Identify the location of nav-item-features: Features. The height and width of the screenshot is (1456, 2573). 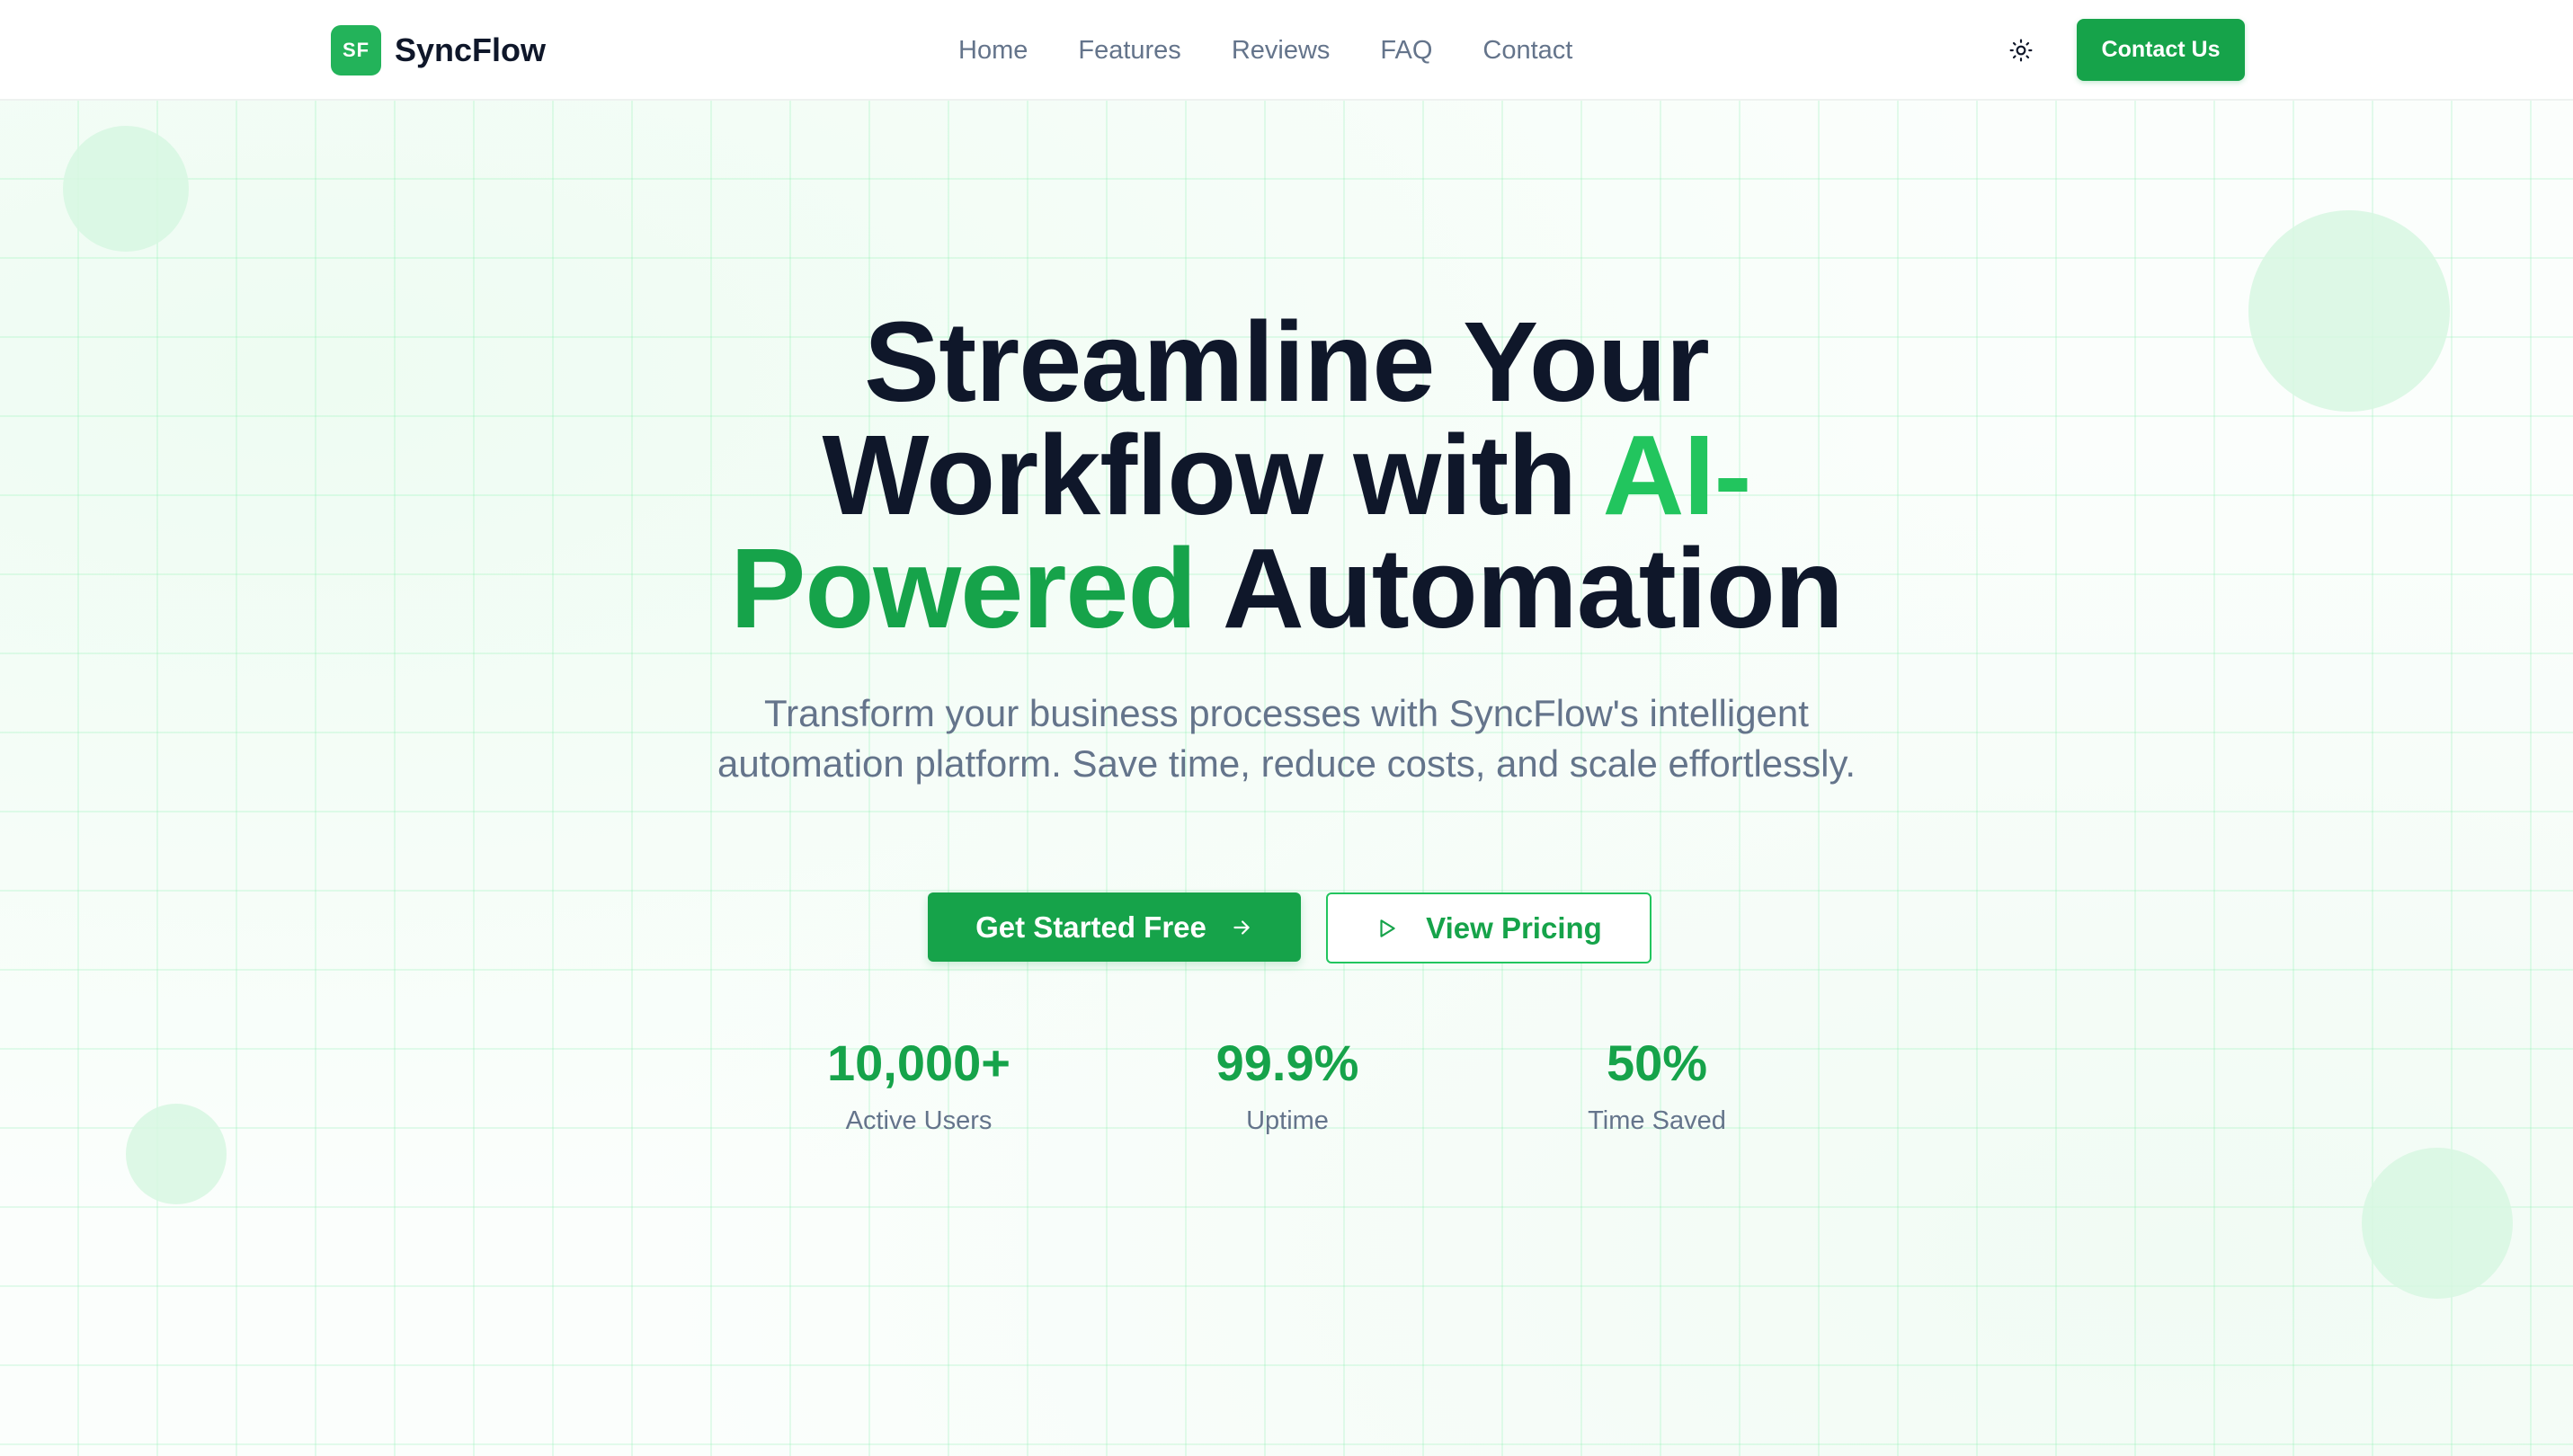
(1129, 50).